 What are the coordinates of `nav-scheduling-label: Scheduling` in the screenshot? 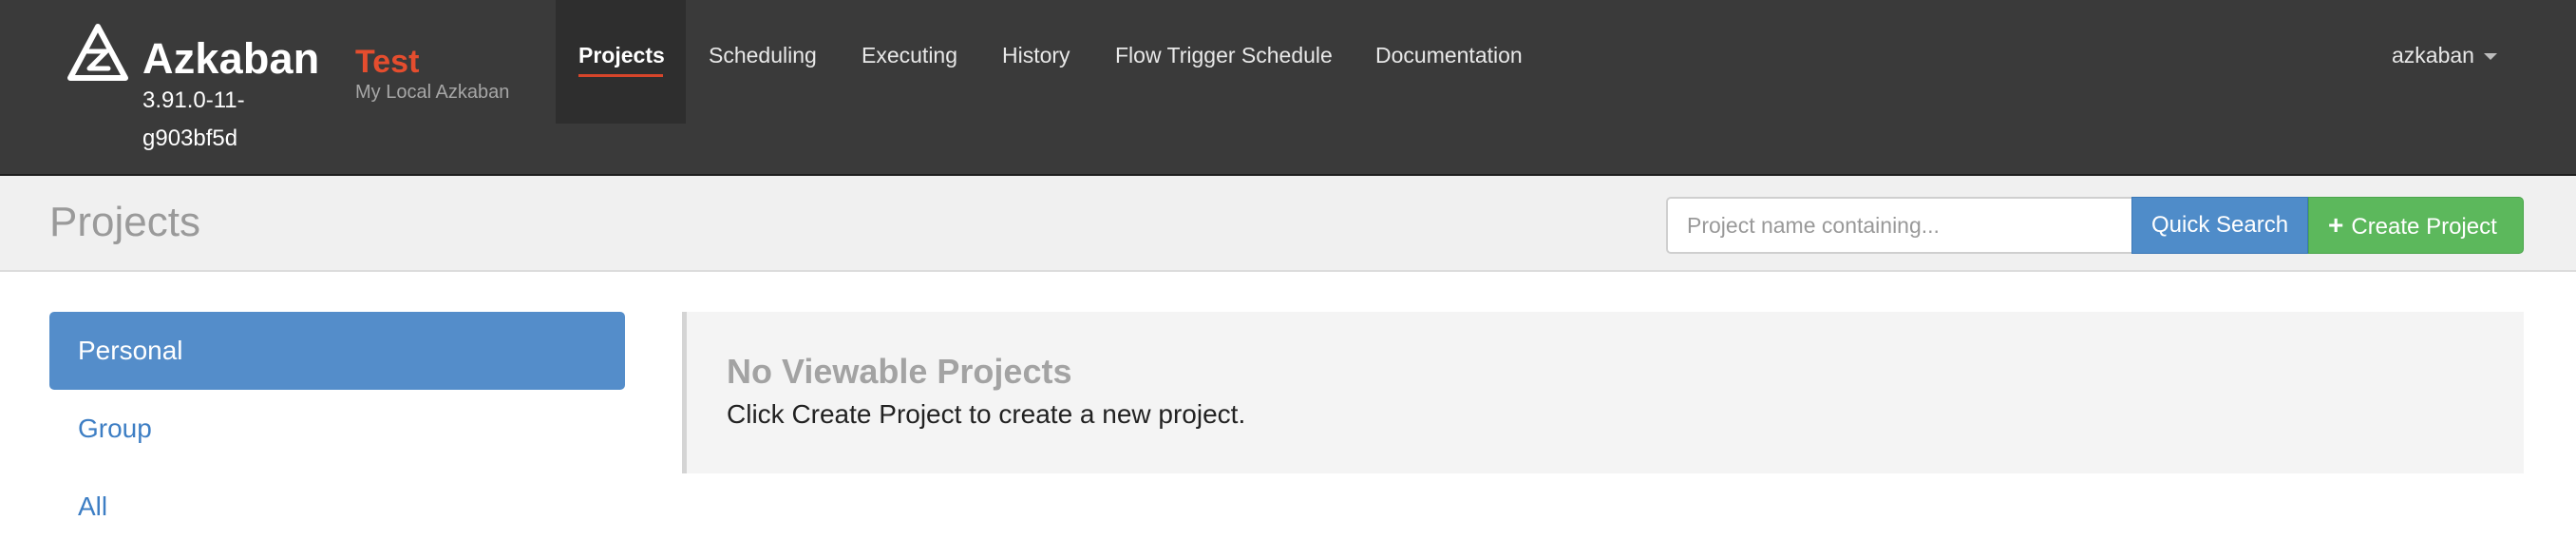 It's located at (763, 55).